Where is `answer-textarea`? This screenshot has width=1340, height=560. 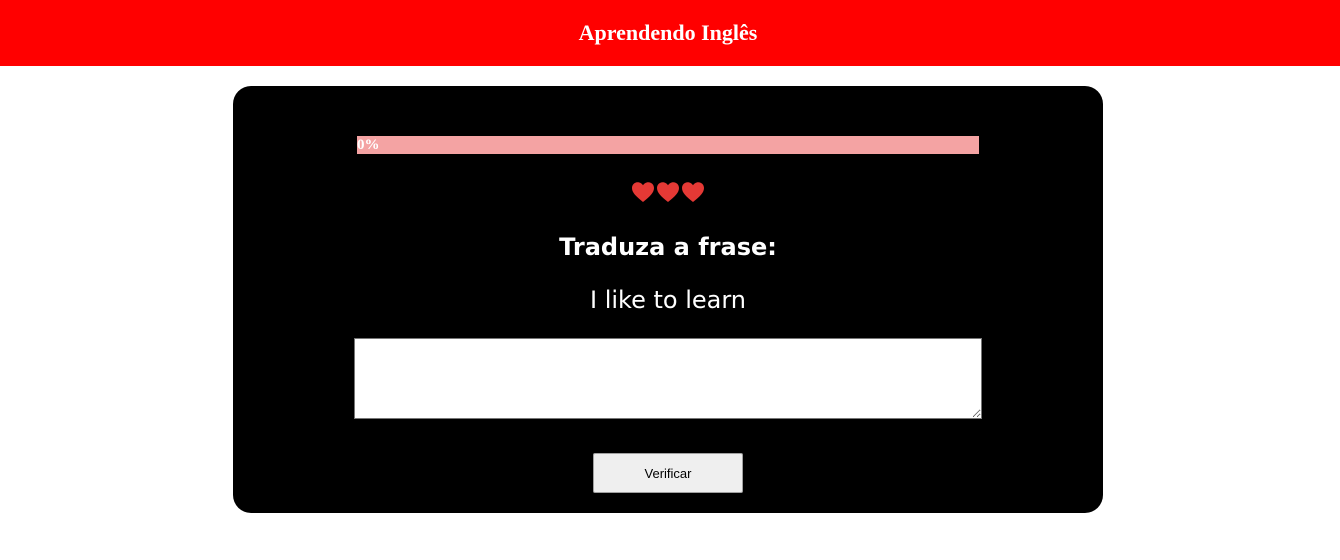
answer-textarea is located at coordinates (668, 378).